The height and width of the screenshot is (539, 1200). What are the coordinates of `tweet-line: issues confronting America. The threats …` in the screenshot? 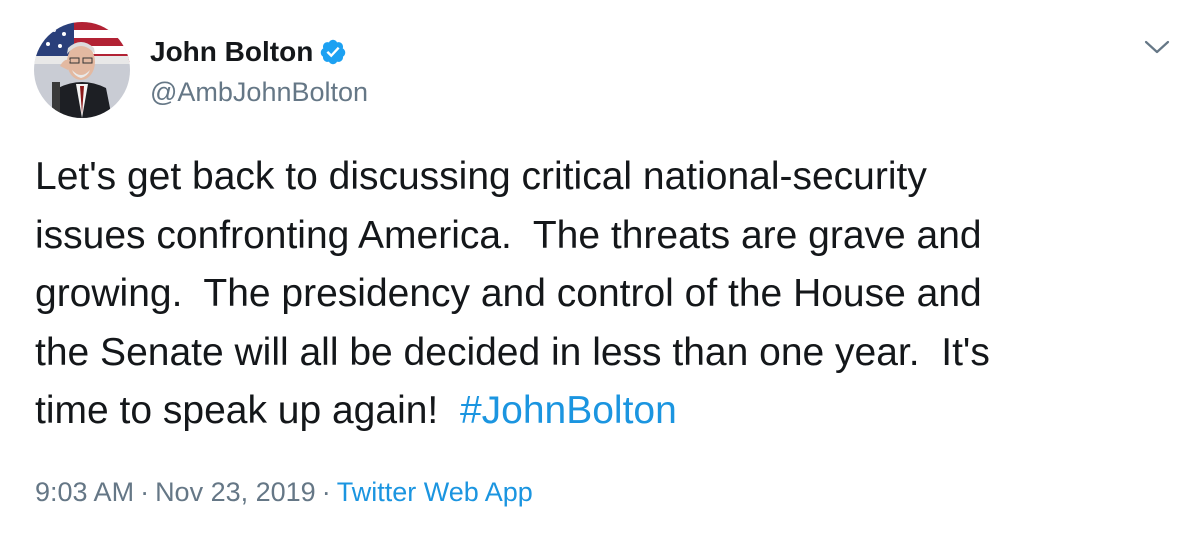 It's located at (508, 235).